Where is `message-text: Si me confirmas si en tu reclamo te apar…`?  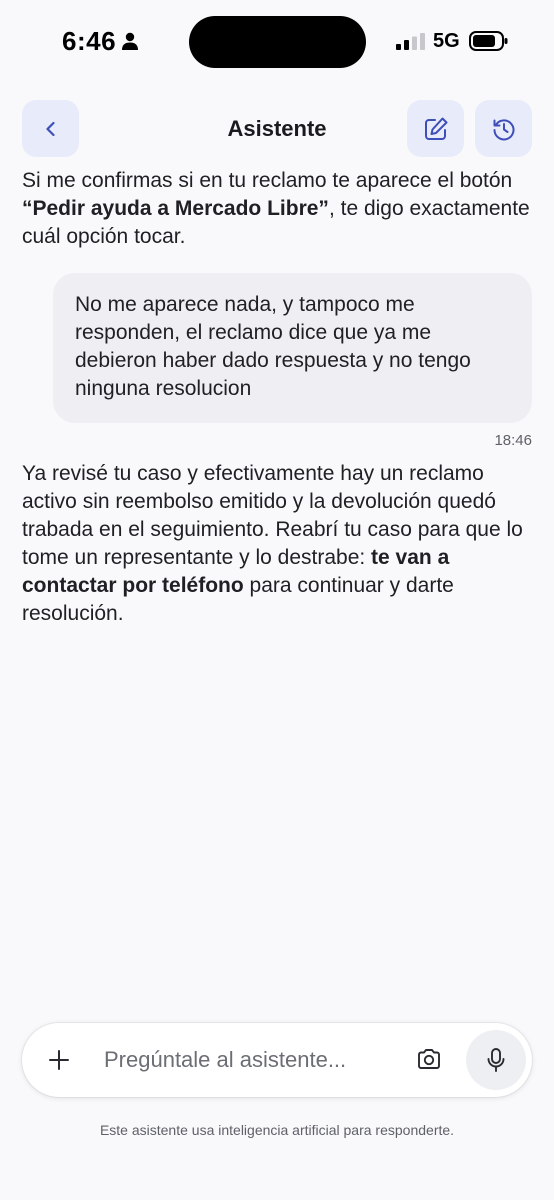 message-text: Si me confirmas si en tu reclamo te apar… is located at coordinates (267, 180).